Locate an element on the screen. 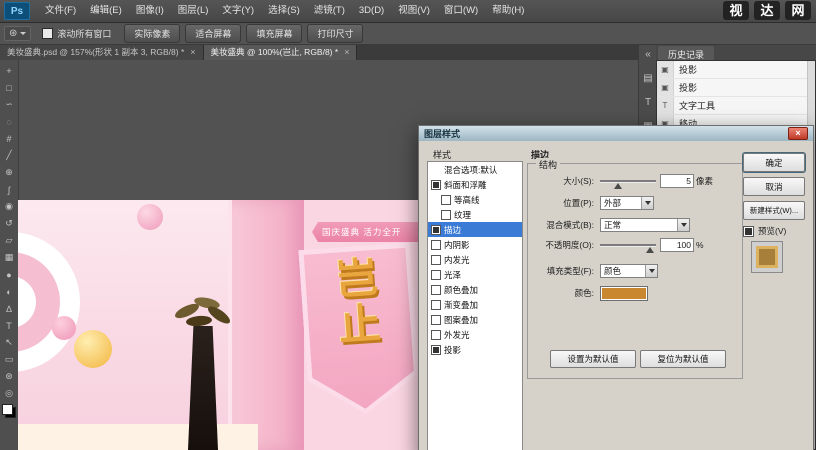 The width and height of the screenshot is (816, 450). tool-shape: ▭ is located at coordinates (9, 359).